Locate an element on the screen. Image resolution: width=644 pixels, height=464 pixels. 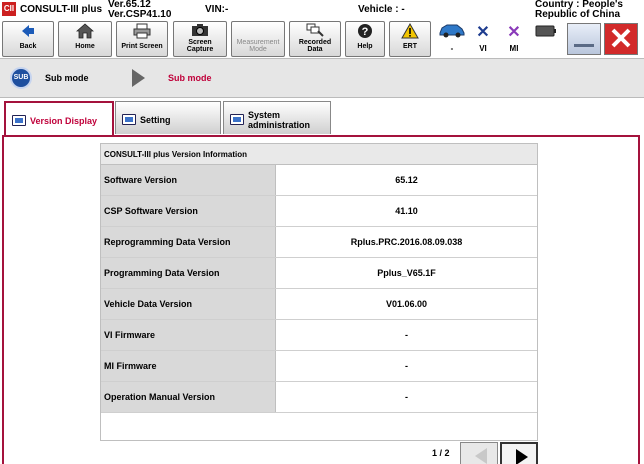
battery-status is located at coordinates (546, 39).